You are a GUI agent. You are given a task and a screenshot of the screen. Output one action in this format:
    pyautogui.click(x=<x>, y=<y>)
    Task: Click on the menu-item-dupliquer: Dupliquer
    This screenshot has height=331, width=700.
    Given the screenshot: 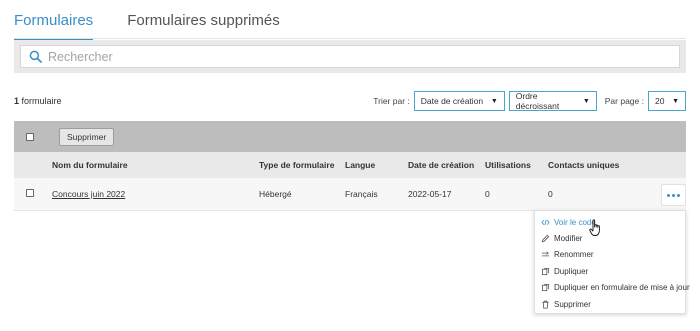 What is the action you would take?
    pyautogui.click(x=610, y=271)
    